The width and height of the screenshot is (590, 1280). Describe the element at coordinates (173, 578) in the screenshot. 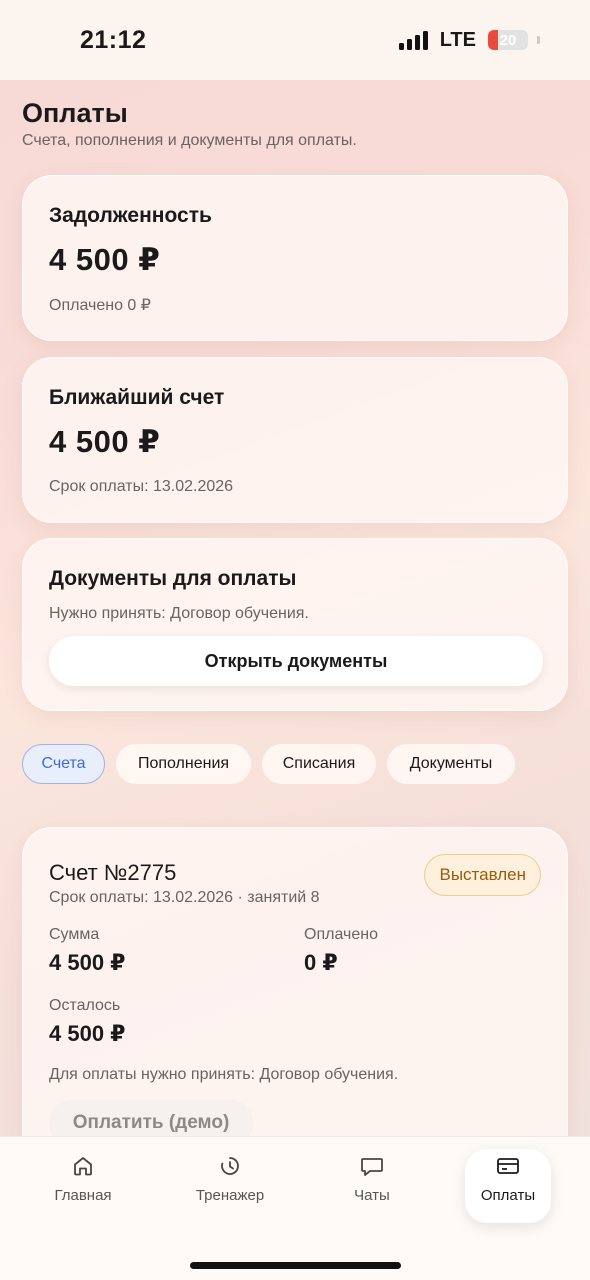

I see `documents-title: Документы для оплаты` at that location.